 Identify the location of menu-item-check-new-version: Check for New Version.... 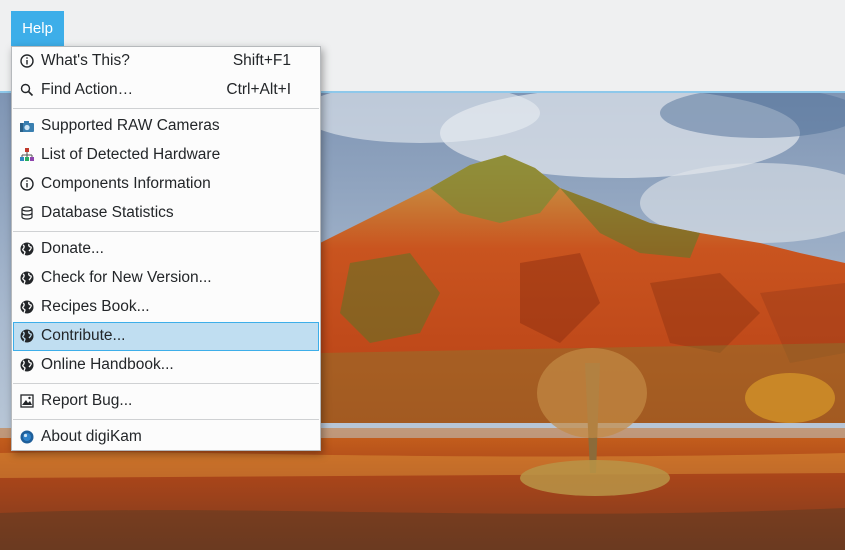
(166, 278).